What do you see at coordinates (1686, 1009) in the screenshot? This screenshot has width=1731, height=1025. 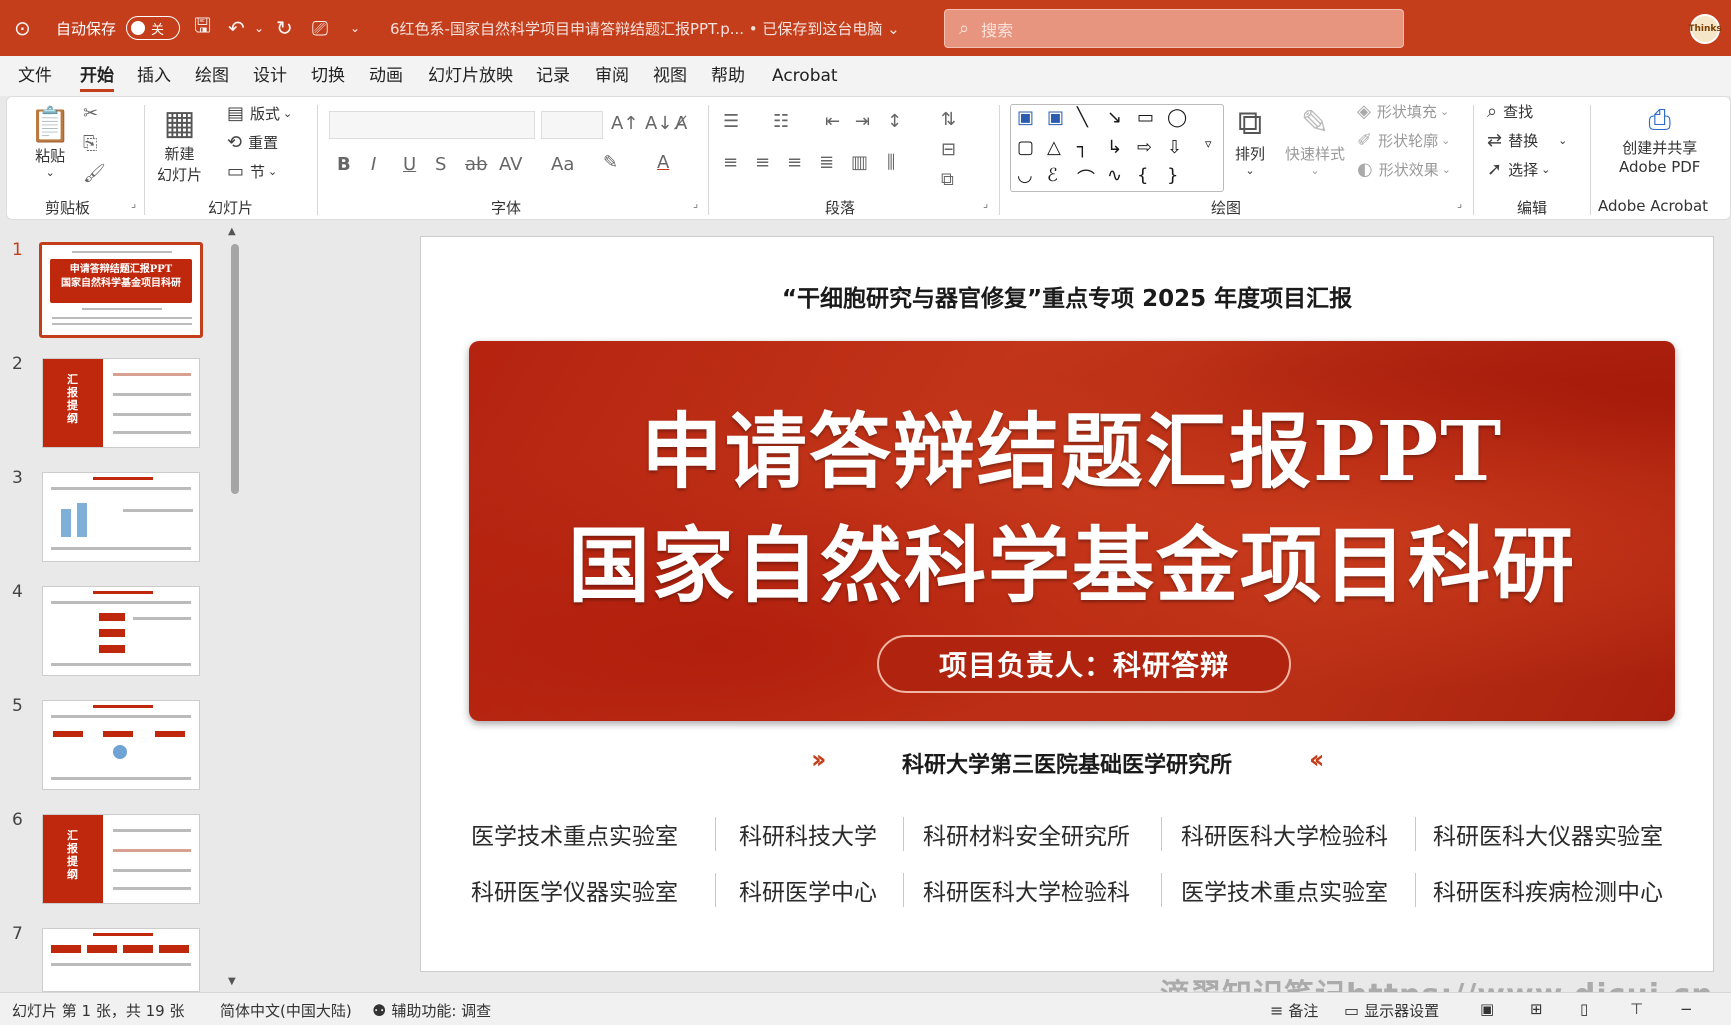 I see `zoom-out-icon: −` at bounding box center [1686, 1009].